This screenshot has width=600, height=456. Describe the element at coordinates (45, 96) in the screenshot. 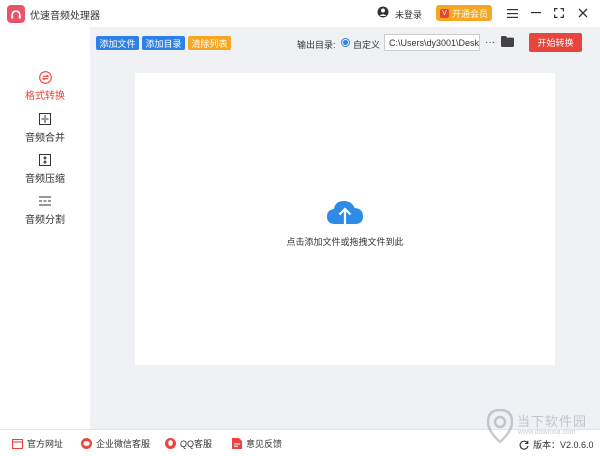

I see `sidebar-item-label: 格式转换` at that location.